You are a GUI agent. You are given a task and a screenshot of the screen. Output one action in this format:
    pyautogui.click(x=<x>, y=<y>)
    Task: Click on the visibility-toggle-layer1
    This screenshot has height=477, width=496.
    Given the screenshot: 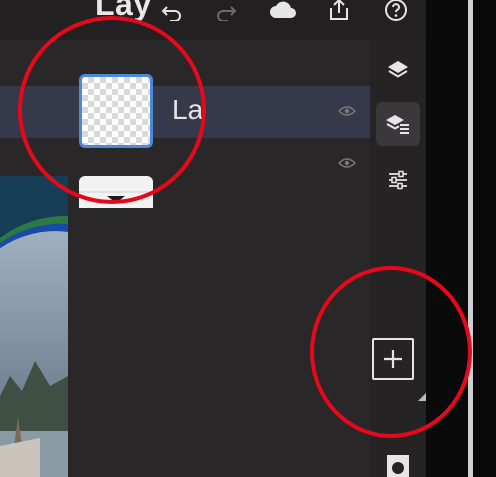 What is the action you would take?
    pyautogui.click(x=347, y=113)
    